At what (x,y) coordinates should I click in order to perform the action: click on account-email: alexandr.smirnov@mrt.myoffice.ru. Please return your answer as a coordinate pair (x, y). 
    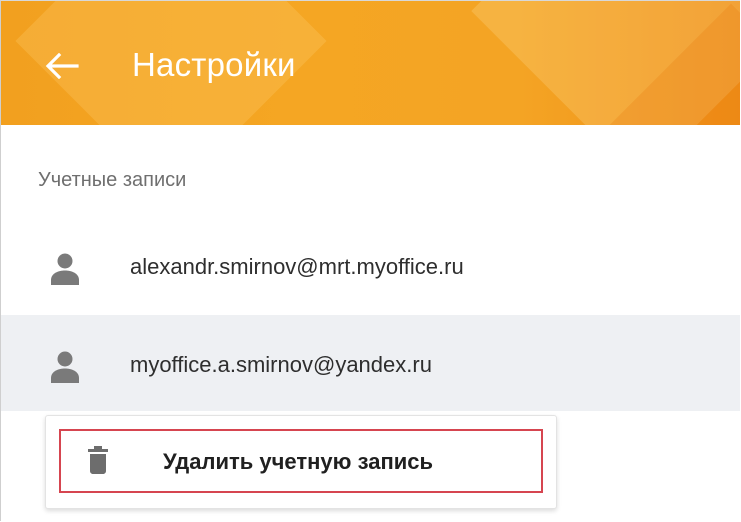
    Looking at the image, I should click on (297, 266).